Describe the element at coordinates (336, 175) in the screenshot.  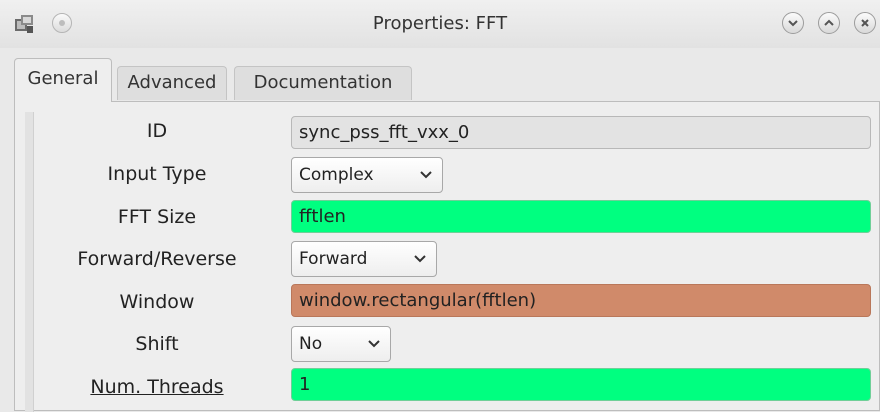
I see `input-type-value: Complex` at that location.